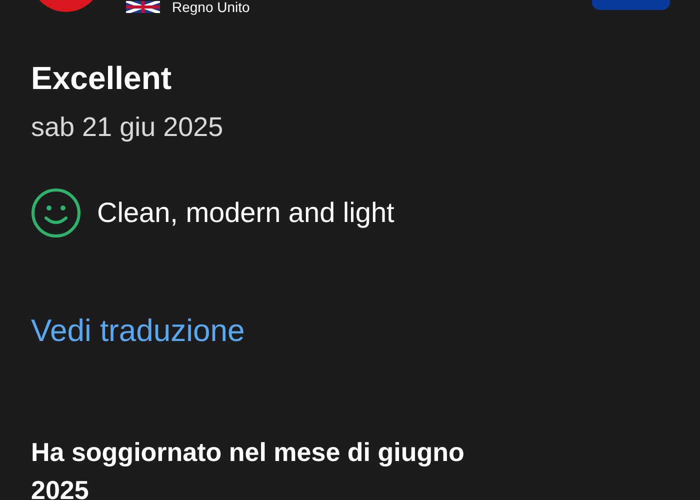 This screenshot has width=700, height=500. Describe the element at coordinates (127, 127) in the screenshot. I see `review-date: sab 21 giu 2025` at that location.